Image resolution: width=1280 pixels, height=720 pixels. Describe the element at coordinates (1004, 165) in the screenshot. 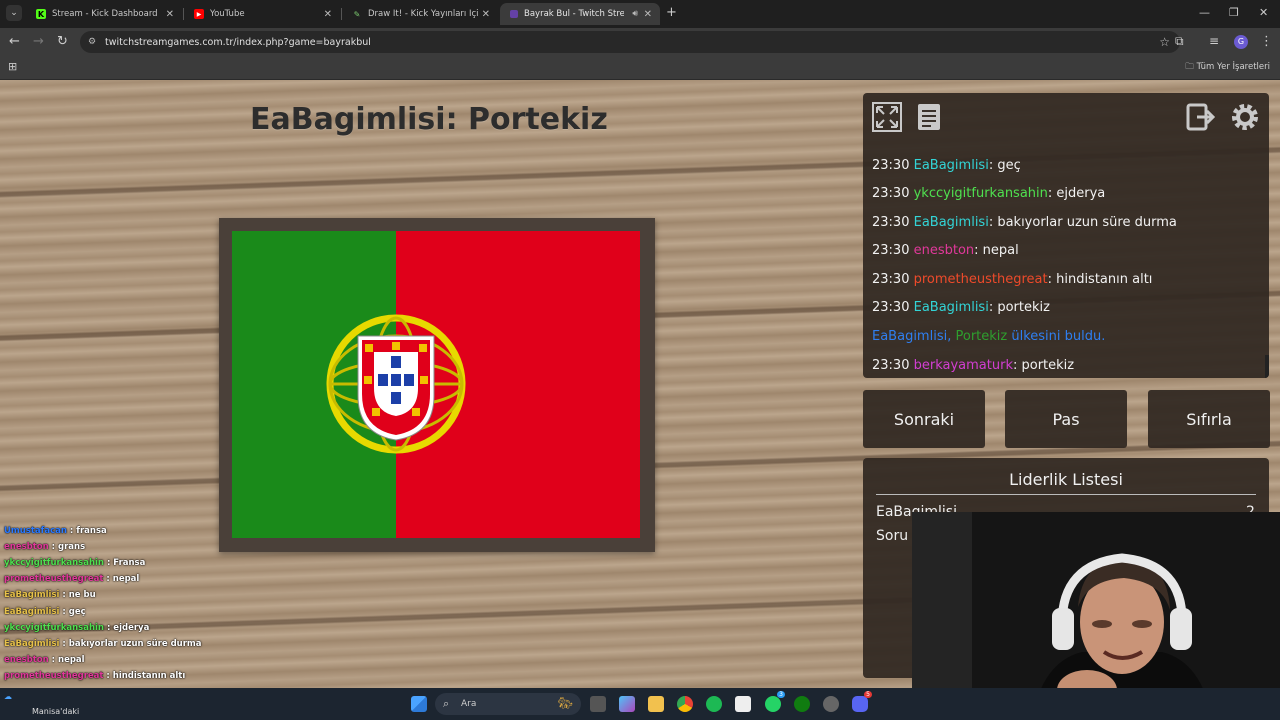

I see `chat-text: : geç` at that location.